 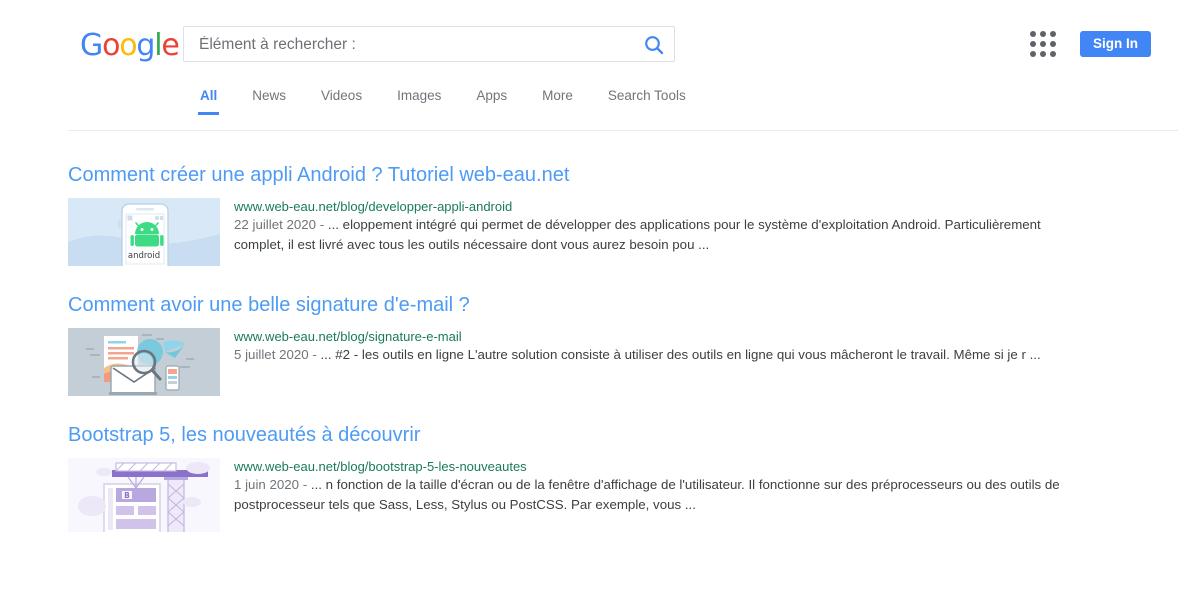 What do you see at coordinates (170, 45) in the screenshot?
I see `logo-letter-e: e` at bounding box center [170, 45].